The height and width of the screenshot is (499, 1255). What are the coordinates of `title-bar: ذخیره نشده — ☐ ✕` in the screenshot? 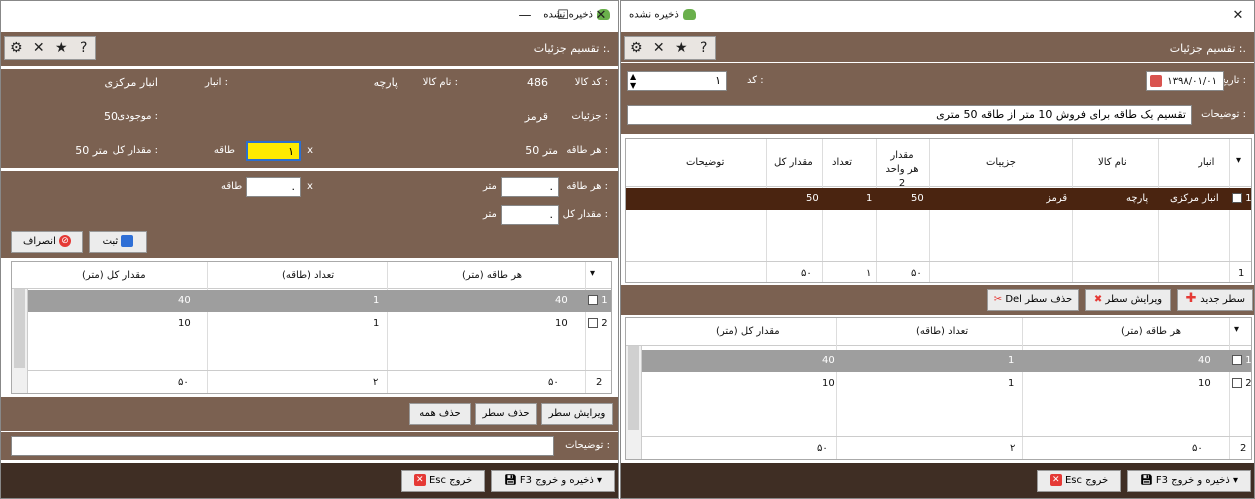 It's located at (309, 16).